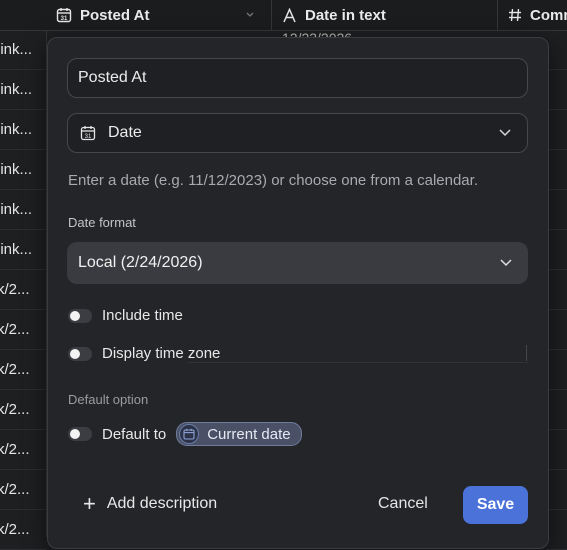 The width and height of the screenshot is (567, 550). What do you see at coordinates (189, 434) in the screenshot?
I see `calendar-icon` at bounding box center [189, 434].